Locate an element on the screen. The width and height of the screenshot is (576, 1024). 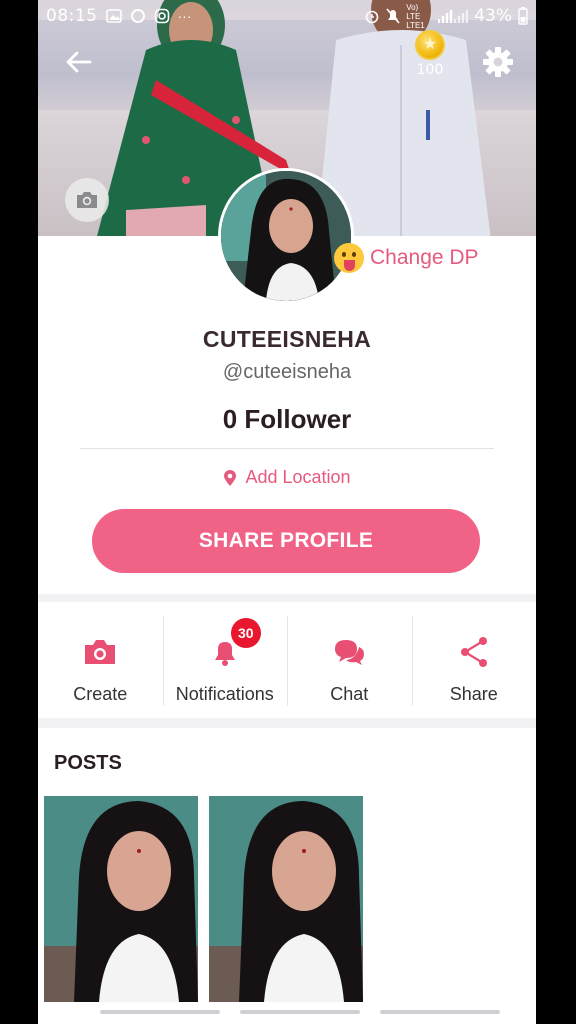
follower-count: 0 Follower is located at coordinates (287, 419).